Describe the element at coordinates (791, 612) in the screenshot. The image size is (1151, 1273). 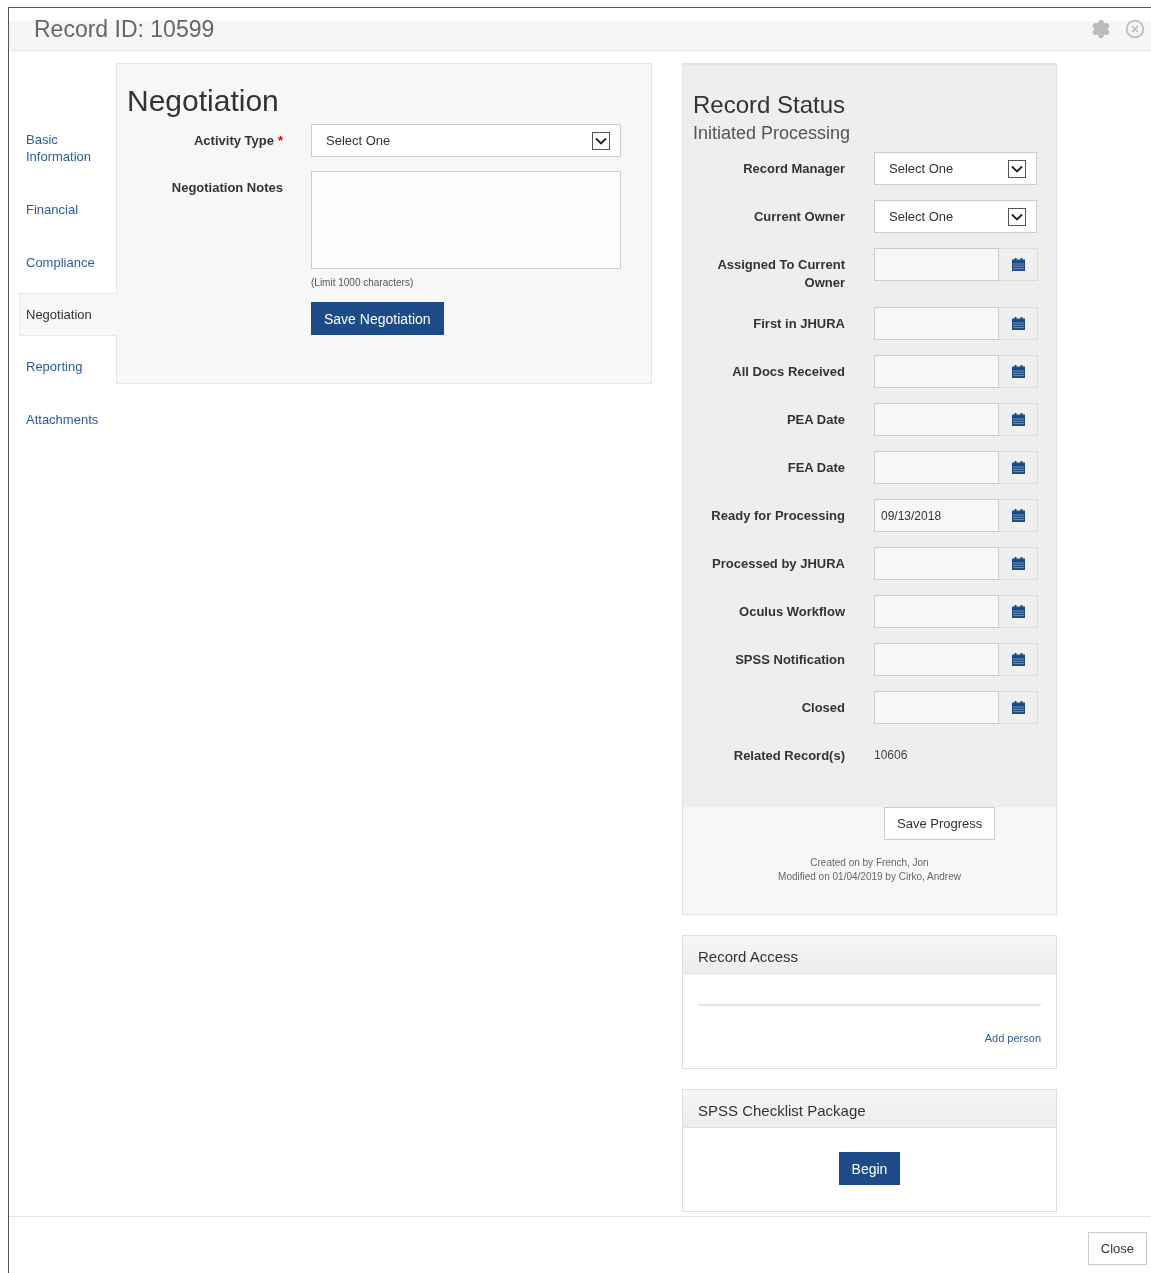
I see `field-label: Oculus Workflow` at that location.